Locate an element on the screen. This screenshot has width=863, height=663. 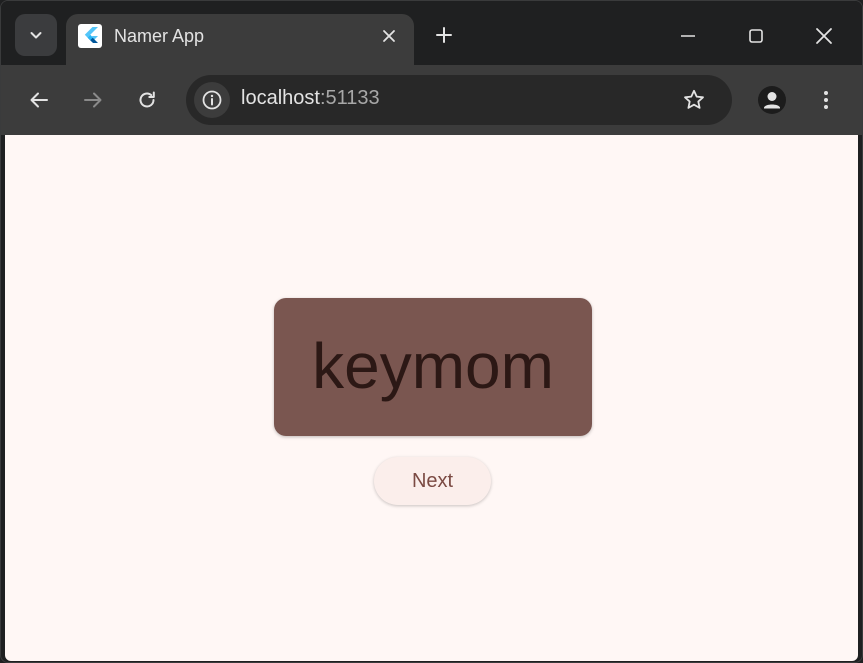
browser-menu-button is located at coordinates (826, 100).